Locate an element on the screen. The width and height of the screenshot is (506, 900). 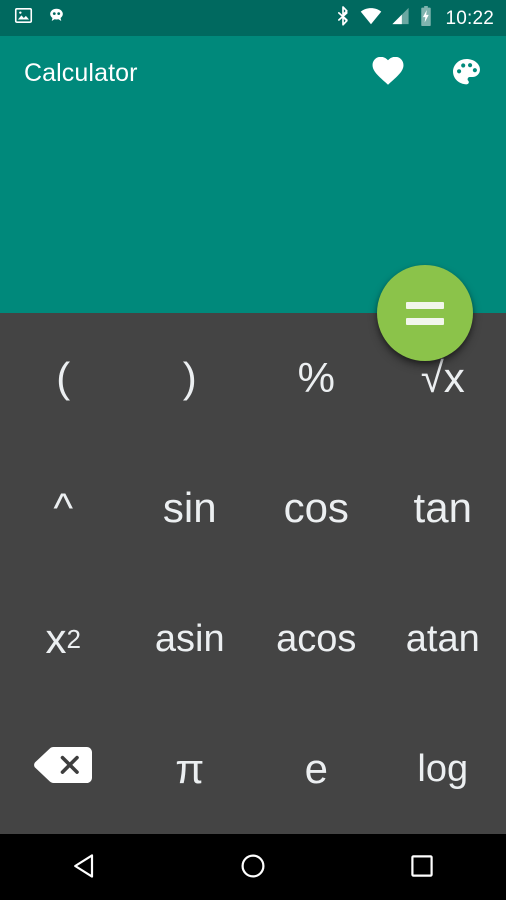
app-bar-actions is located at coordinates (427, 74).